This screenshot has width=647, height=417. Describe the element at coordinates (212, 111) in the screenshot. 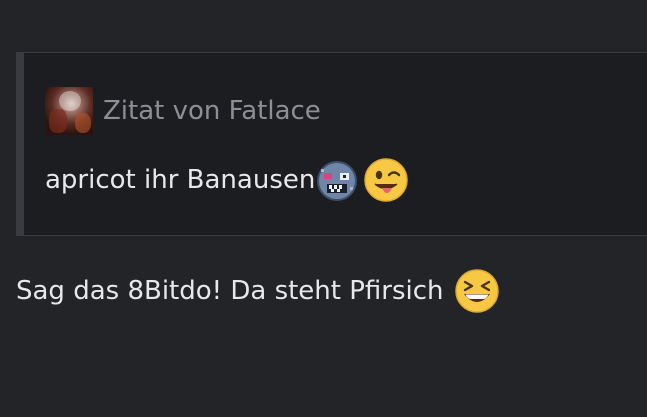

I see `quote-author: Zitat von Fatlace` at that location.